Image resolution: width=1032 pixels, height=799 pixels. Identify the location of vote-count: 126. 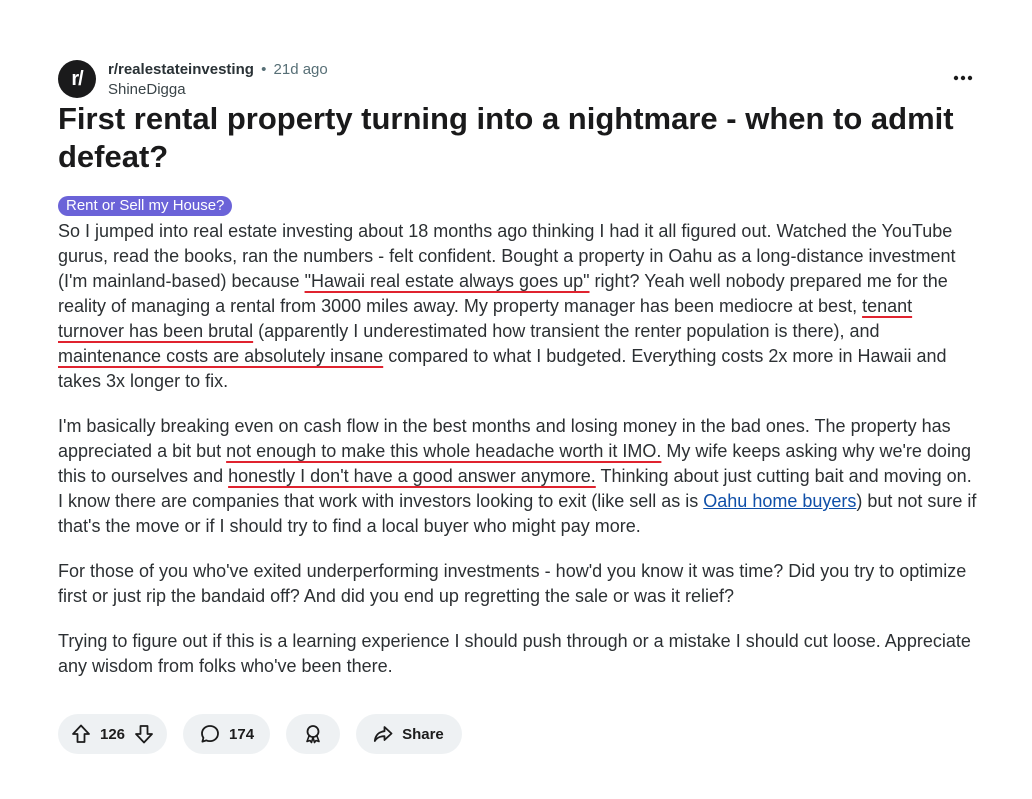
(113, 734).